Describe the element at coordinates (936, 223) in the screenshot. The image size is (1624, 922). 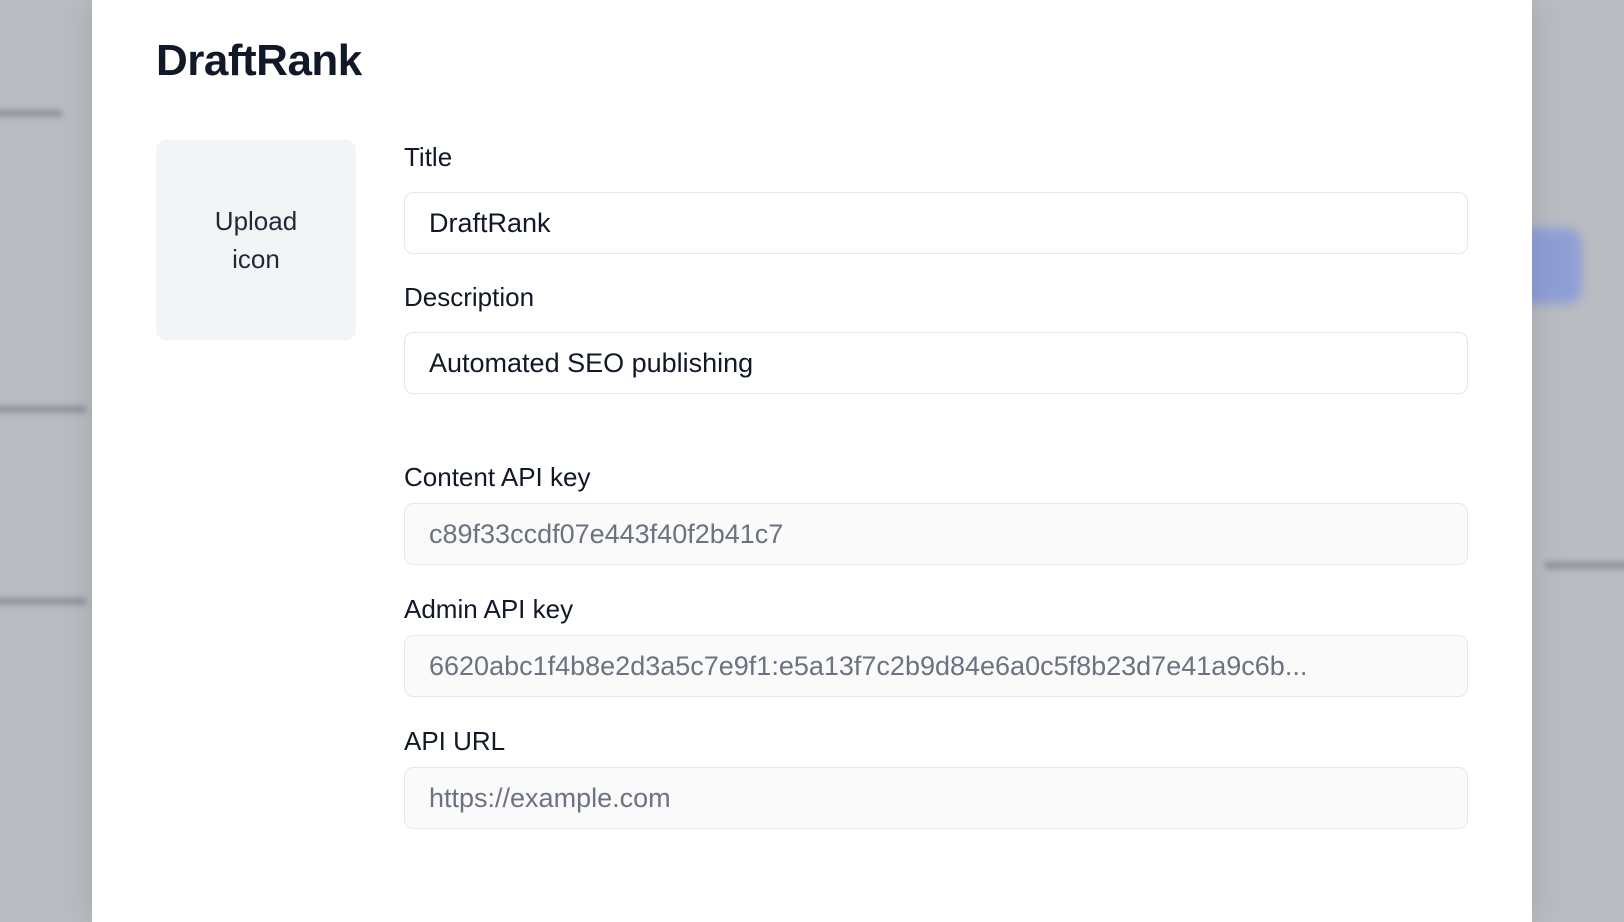
I see `title-input` at that location.